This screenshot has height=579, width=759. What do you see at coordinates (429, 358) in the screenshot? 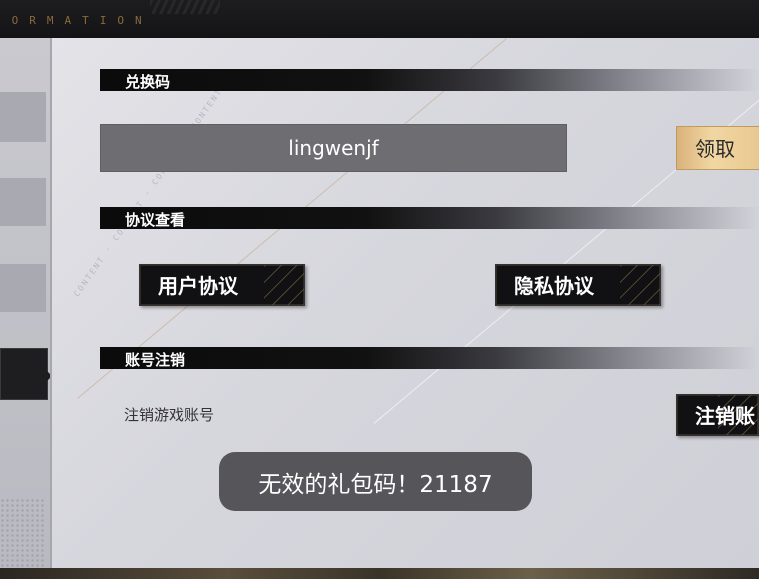
I see `account-cancel-section-header: 账号注销` at bounding box center [429, 358].